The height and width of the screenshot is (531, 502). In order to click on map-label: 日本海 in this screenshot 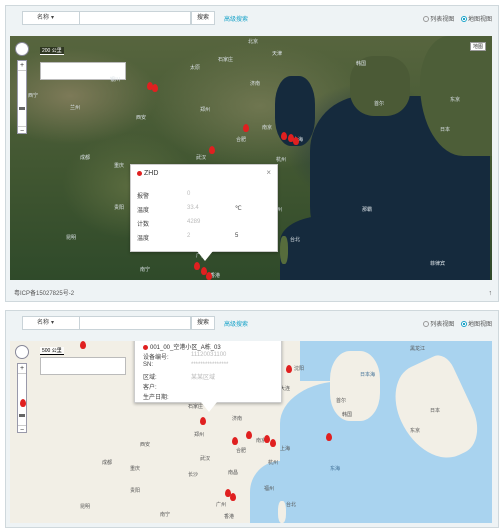, I will do `click(368, 375)`.